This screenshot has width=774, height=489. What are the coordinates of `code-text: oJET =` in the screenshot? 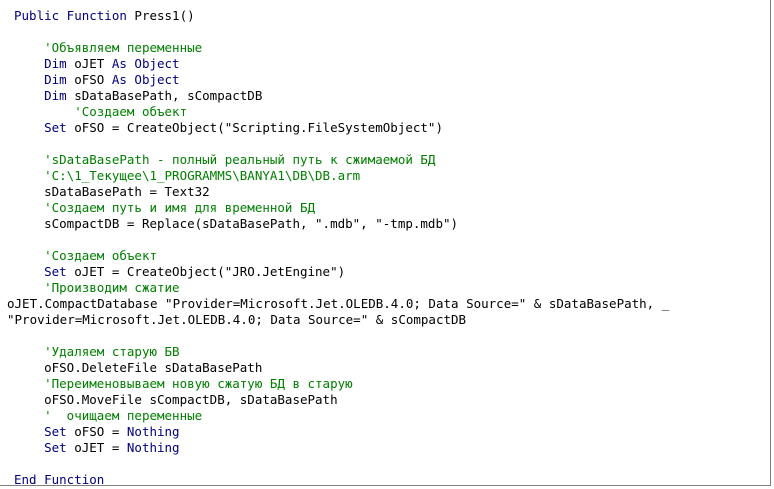 It's located at (96, 447).